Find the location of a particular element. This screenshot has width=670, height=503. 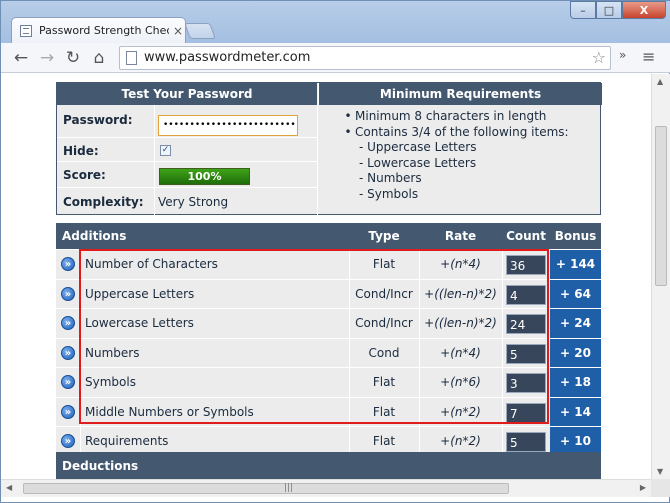

row-count-field: 24 is located at coordinates (526, 324).